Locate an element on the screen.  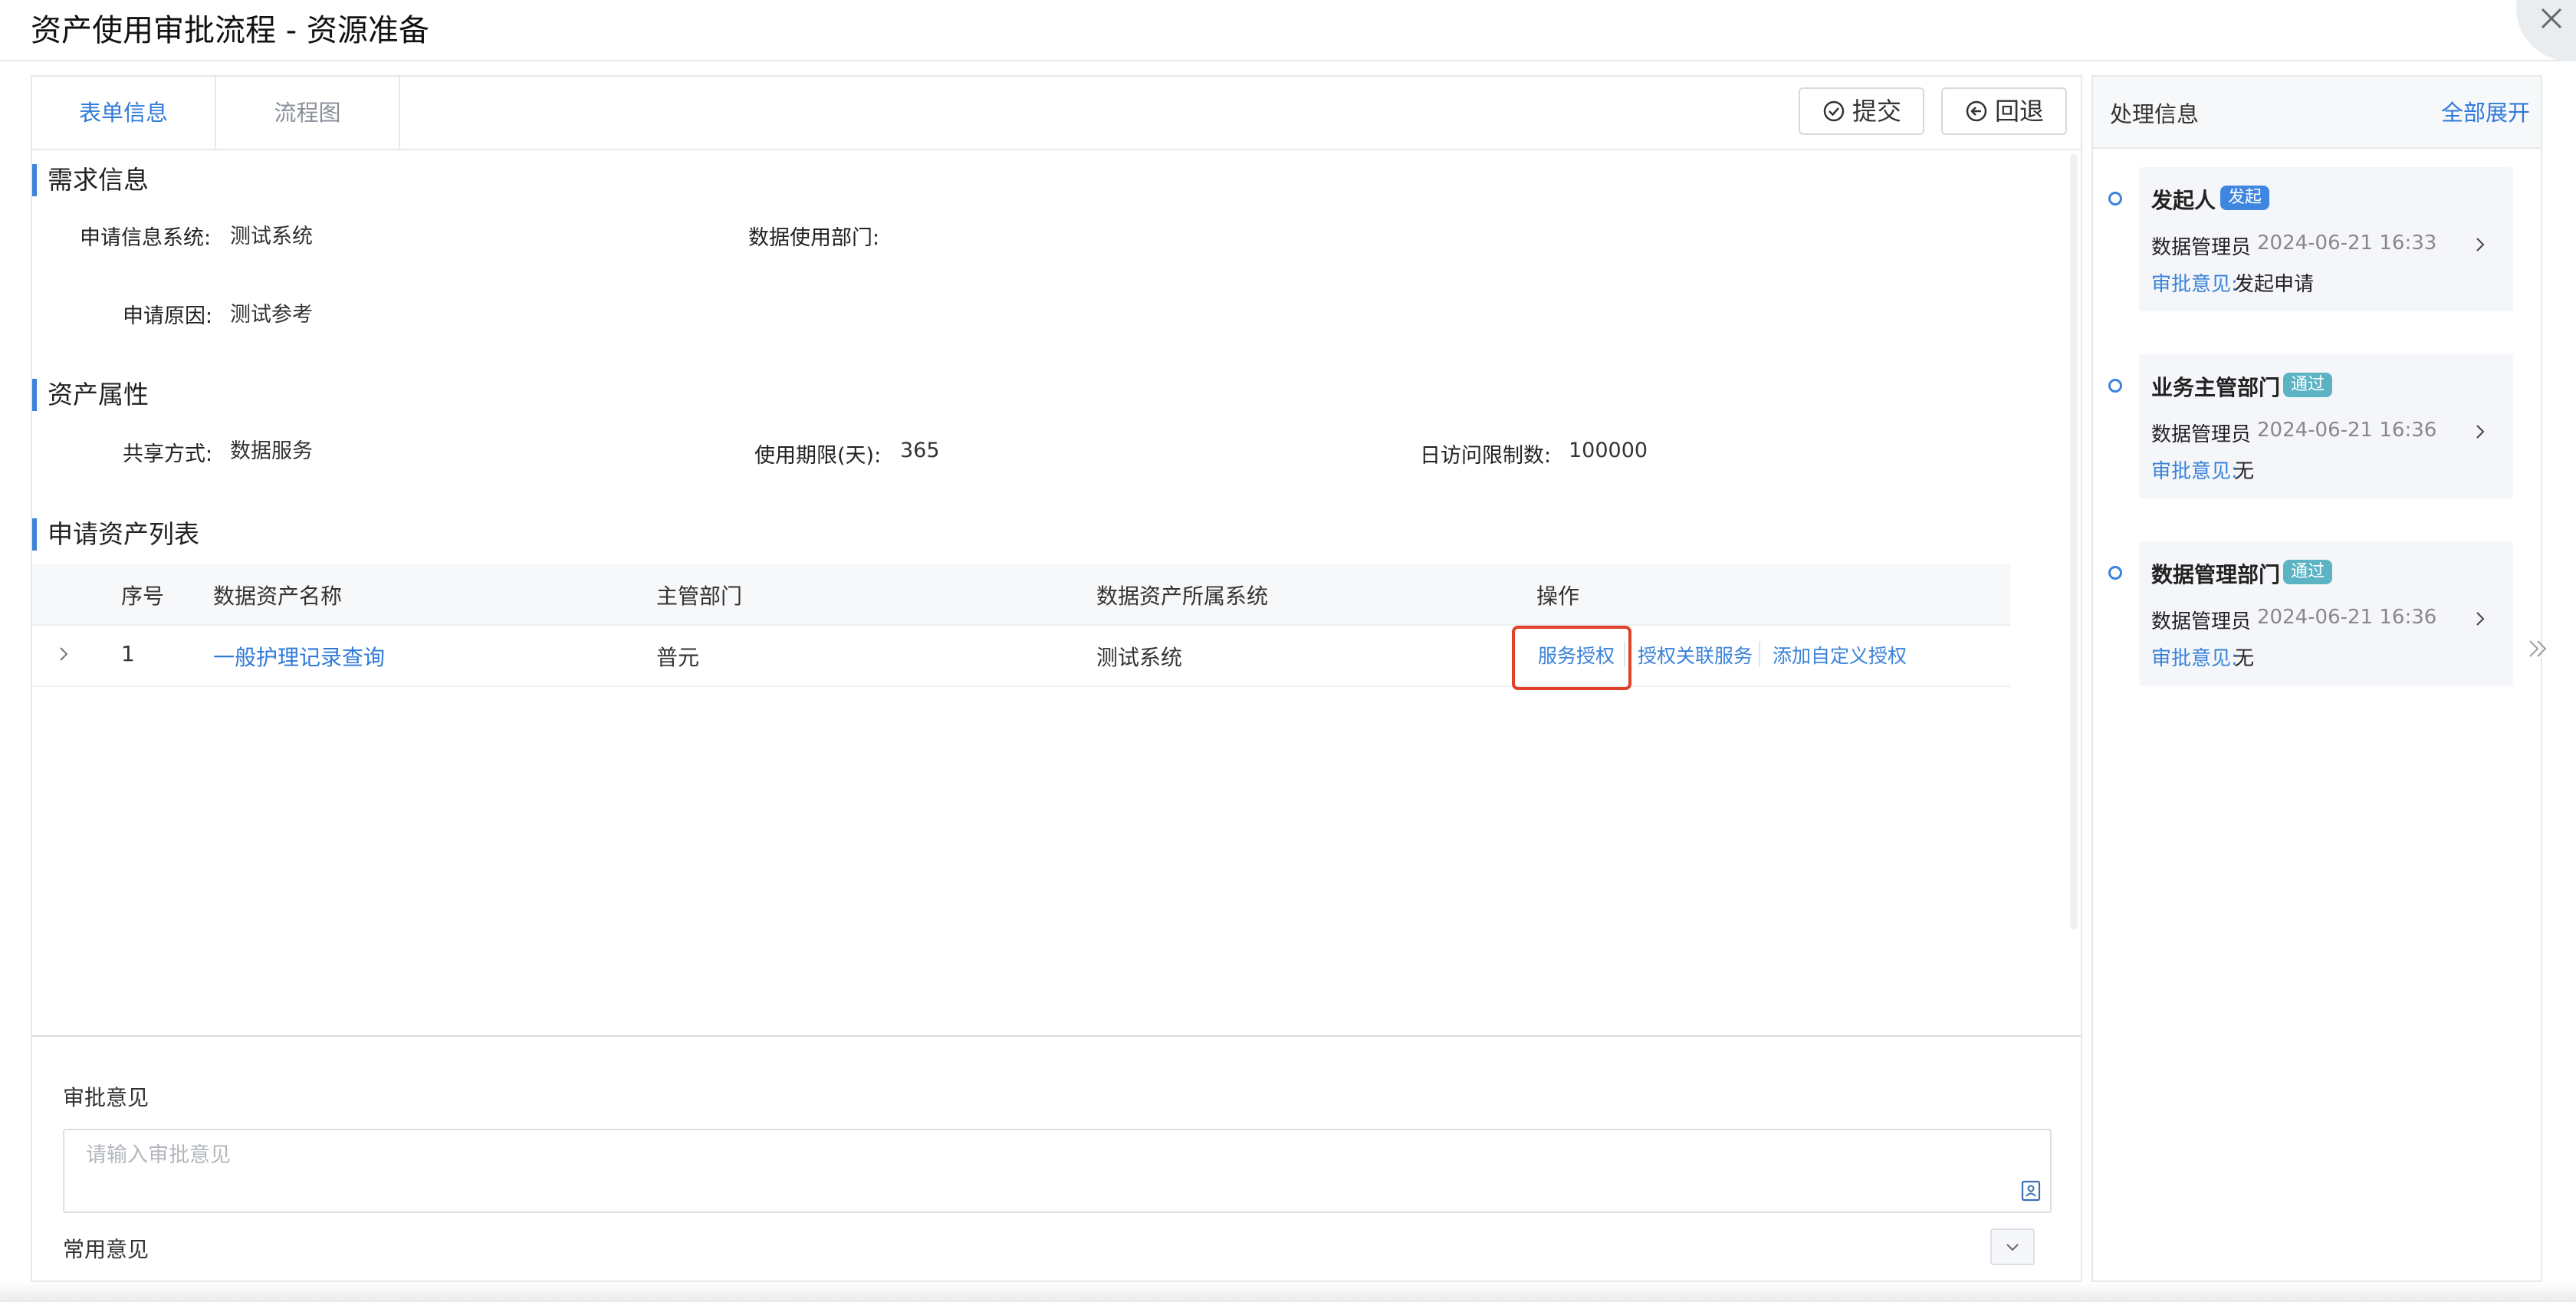
expand-row-icon is located at coordinates (63, 654).